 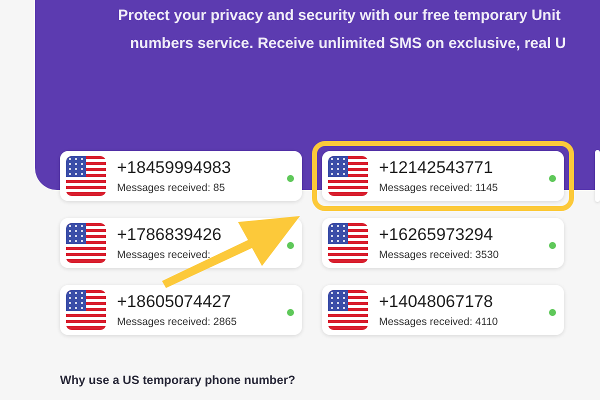 I want to click on phone-number-card: +18605074427 Messages received: 2865, so click(x=181, y=310).